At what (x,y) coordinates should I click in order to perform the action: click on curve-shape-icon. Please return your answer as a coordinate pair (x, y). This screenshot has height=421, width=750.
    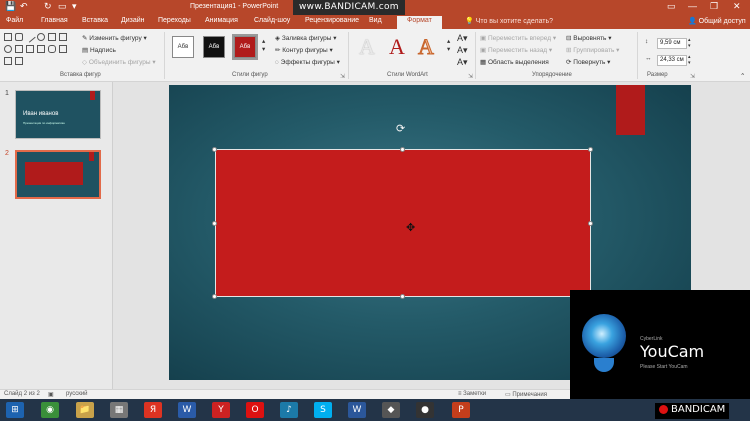
    Looking at the image, I should click on (8, 61).